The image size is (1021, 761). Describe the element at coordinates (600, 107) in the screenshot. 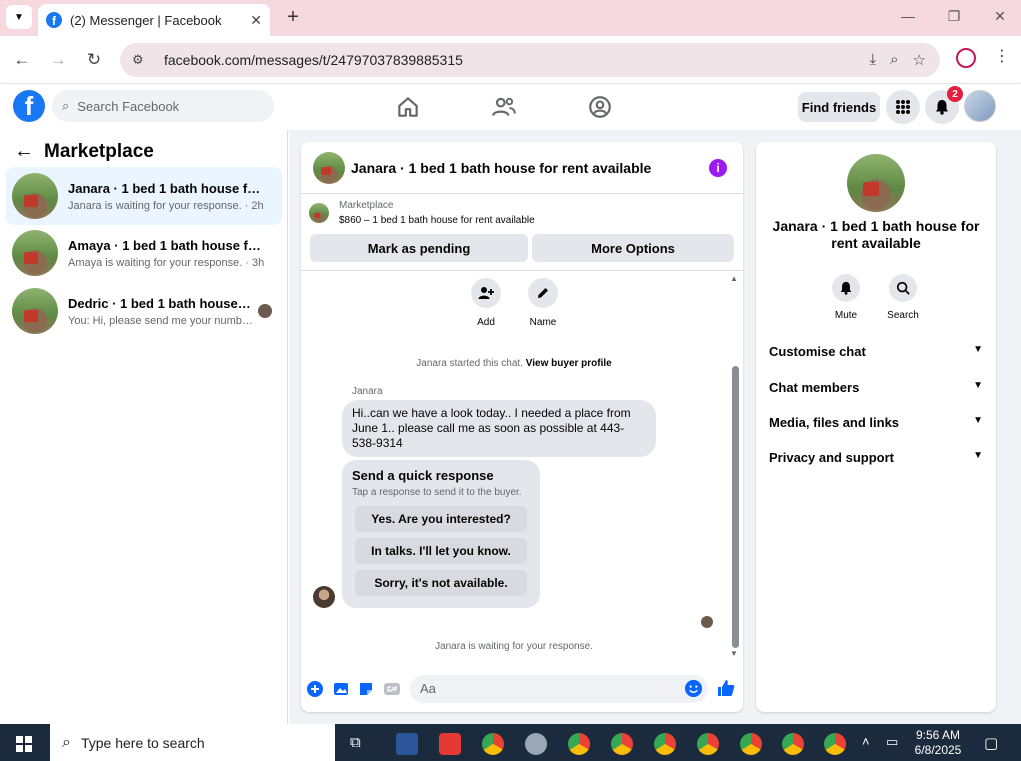

I see `groups-icon` at that location.